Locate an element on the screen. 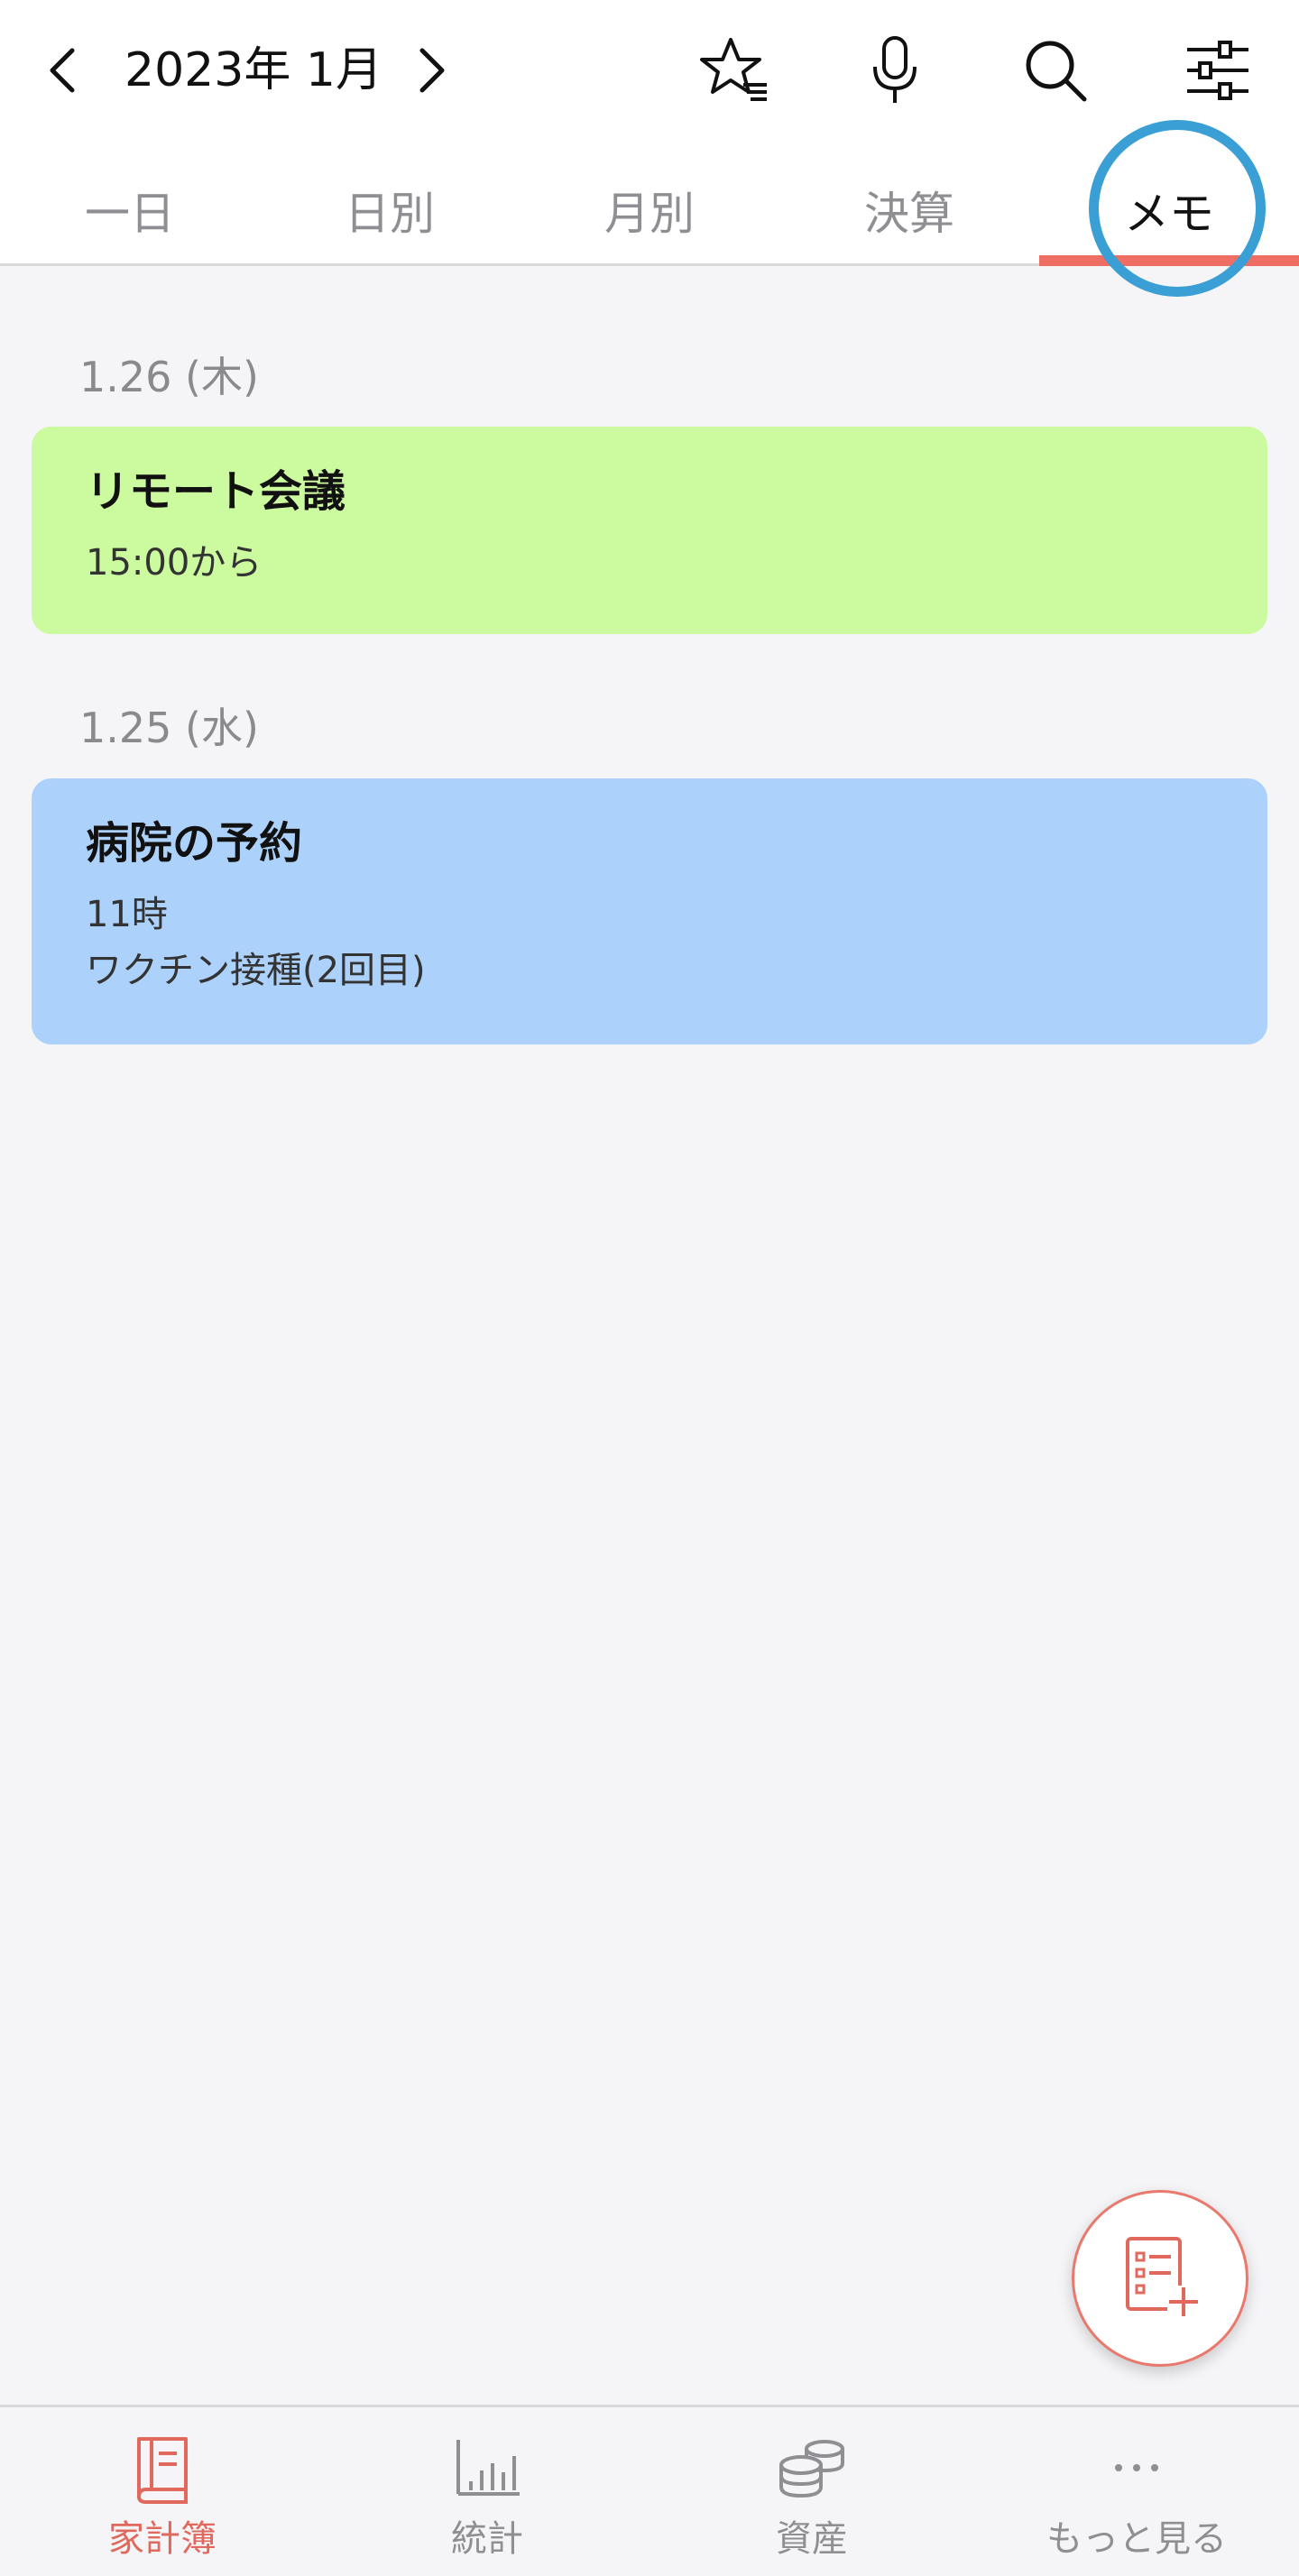 The width and height of the screenshot is (1299, 2576). nav-label: 統計 is located at coordinates (487, 2539).